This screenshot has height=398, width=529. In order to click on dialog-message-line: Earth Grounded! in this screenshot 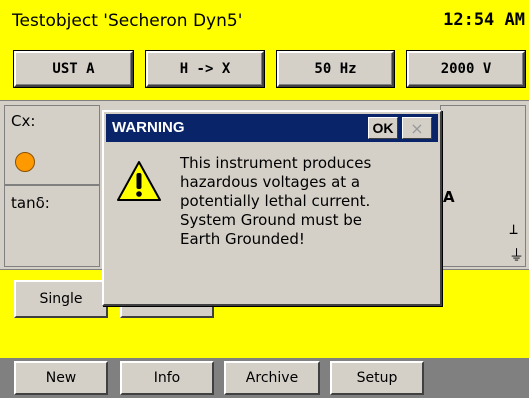, I will do `click(242, 239)`.